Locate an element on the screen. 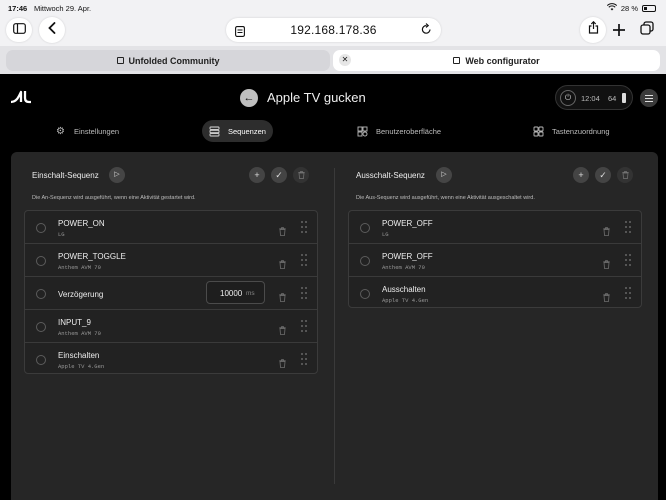 The height and width of the screenshot is (500, 666). delay-unit: ms is located at coordinates (250, 293).